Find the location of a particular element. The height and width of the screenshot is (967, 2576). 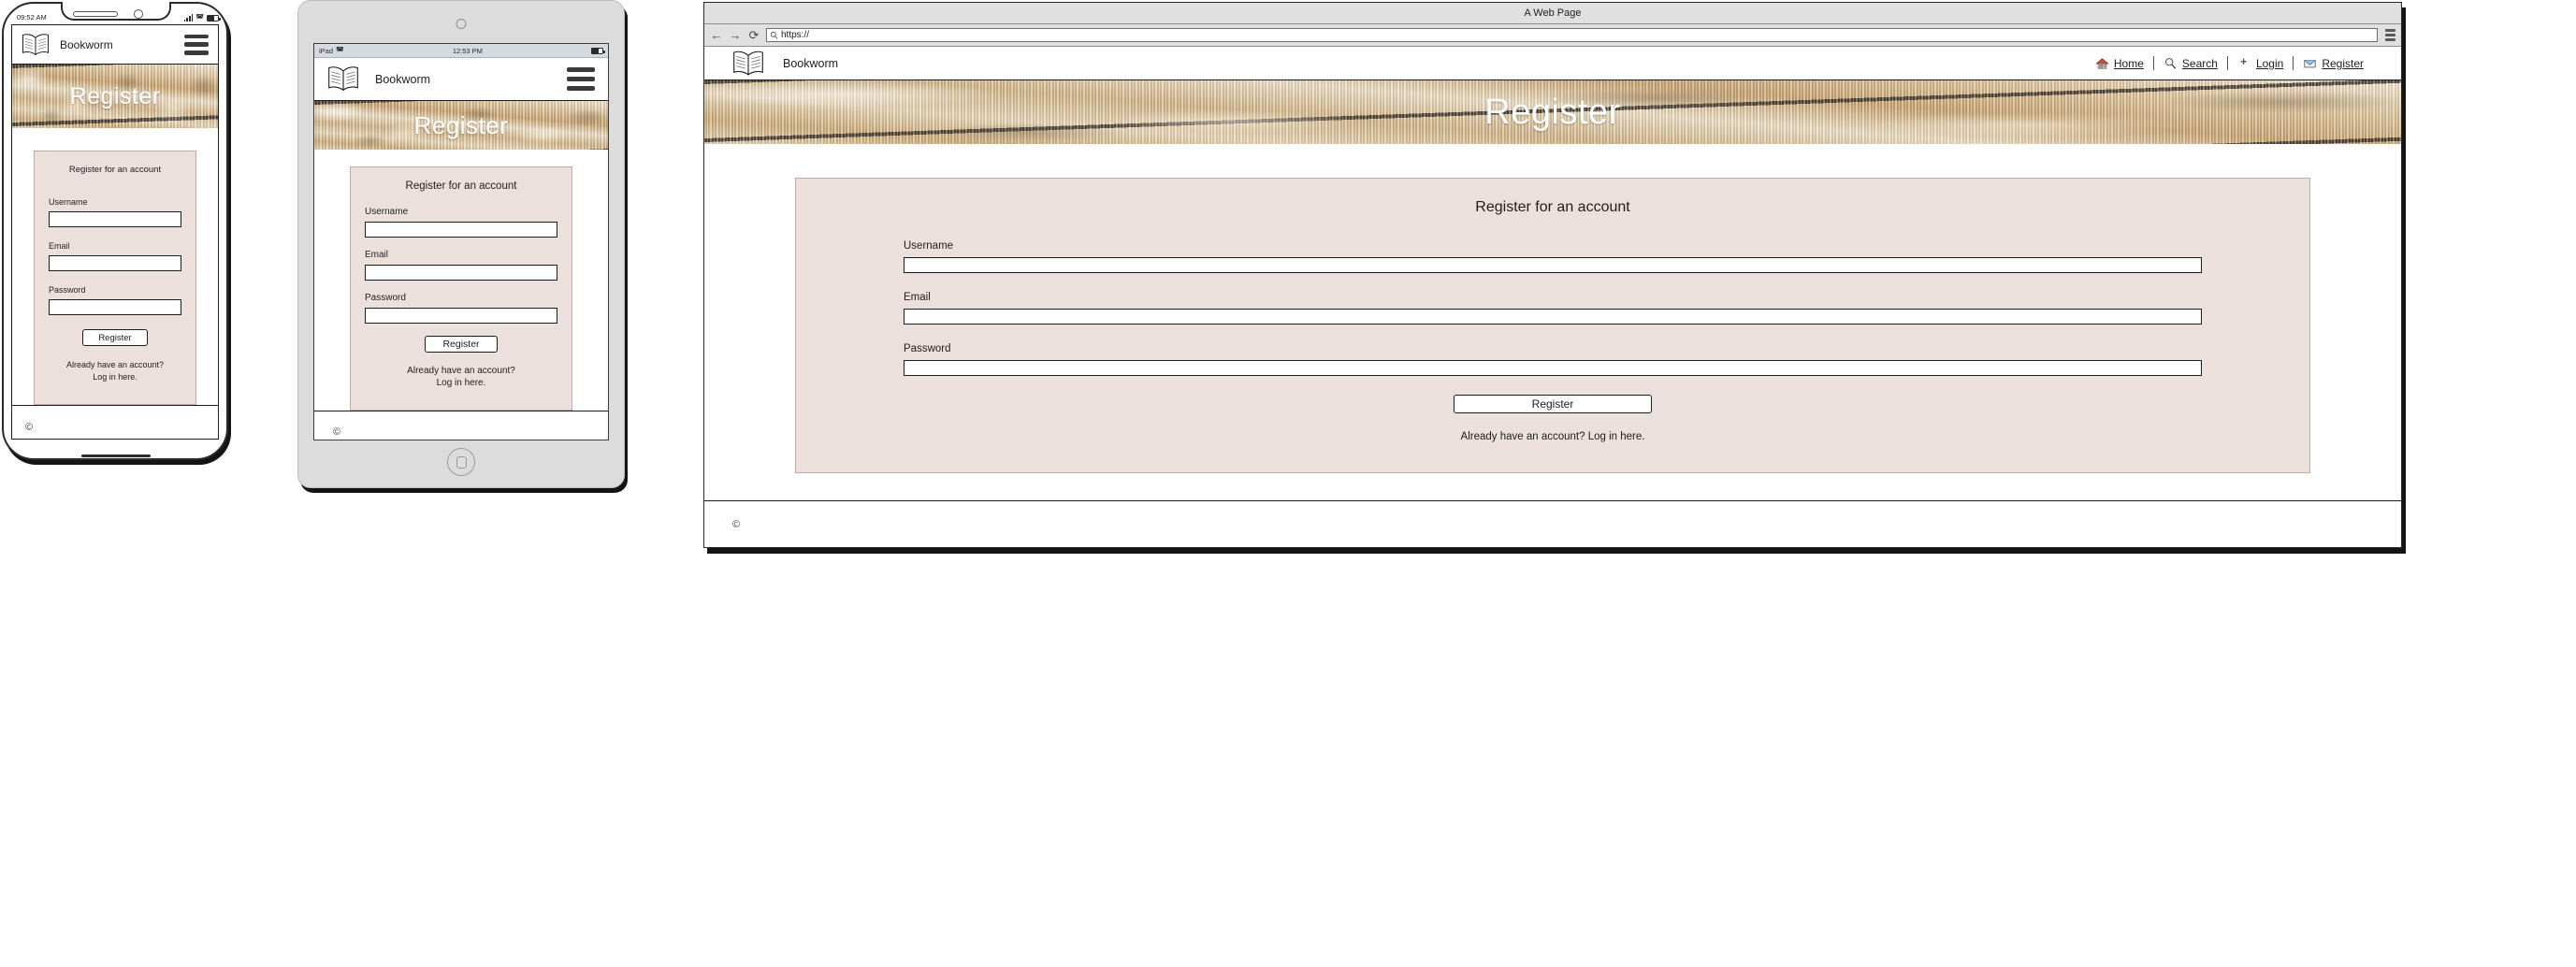

tablet-form-heading: Register for an account is located at coordinates (461, 186).